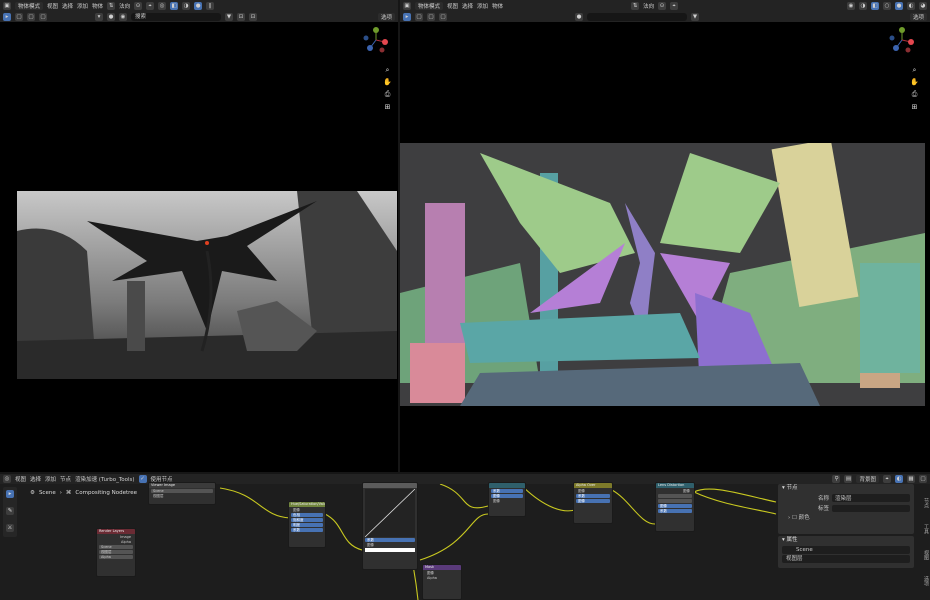  Describe the element at coordinates (851, 5) in the screenshot. I see `visibility-icon: ◉` at that location.